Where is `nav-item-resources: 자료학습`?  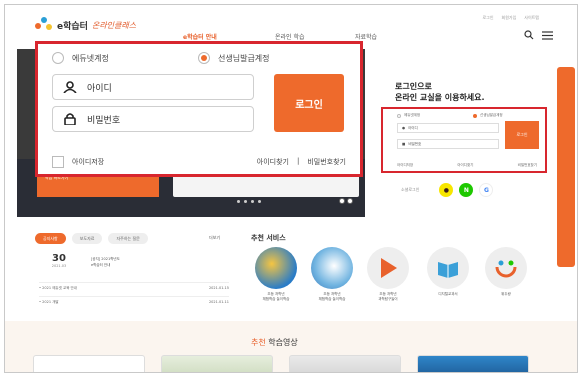 nav-item-resources: 자료학습 is located at coordinates (366, 36).